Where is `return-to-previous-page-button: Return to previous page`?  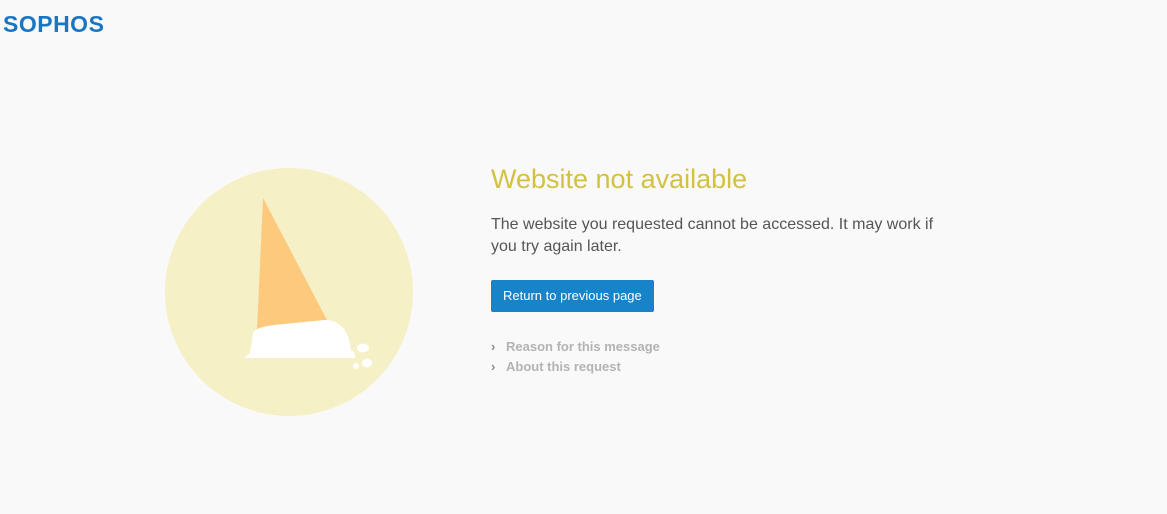 return-to-previous-page-button: Return to previous page is located at coordinates (572, 296).